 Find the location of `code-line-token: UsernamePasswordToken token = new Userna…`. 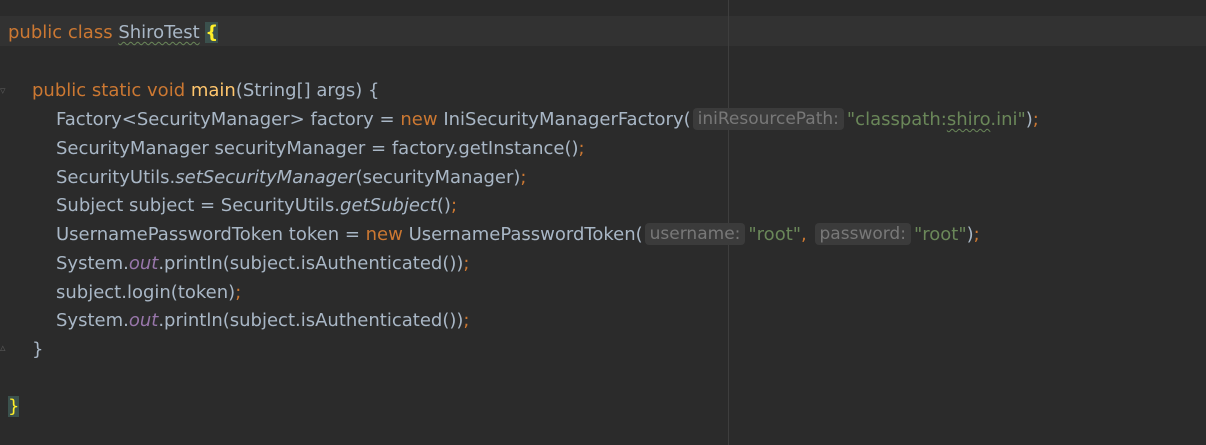

code-line-token: UsernamePasswordToken token = new Userna… is located at coordinates (518, 234).